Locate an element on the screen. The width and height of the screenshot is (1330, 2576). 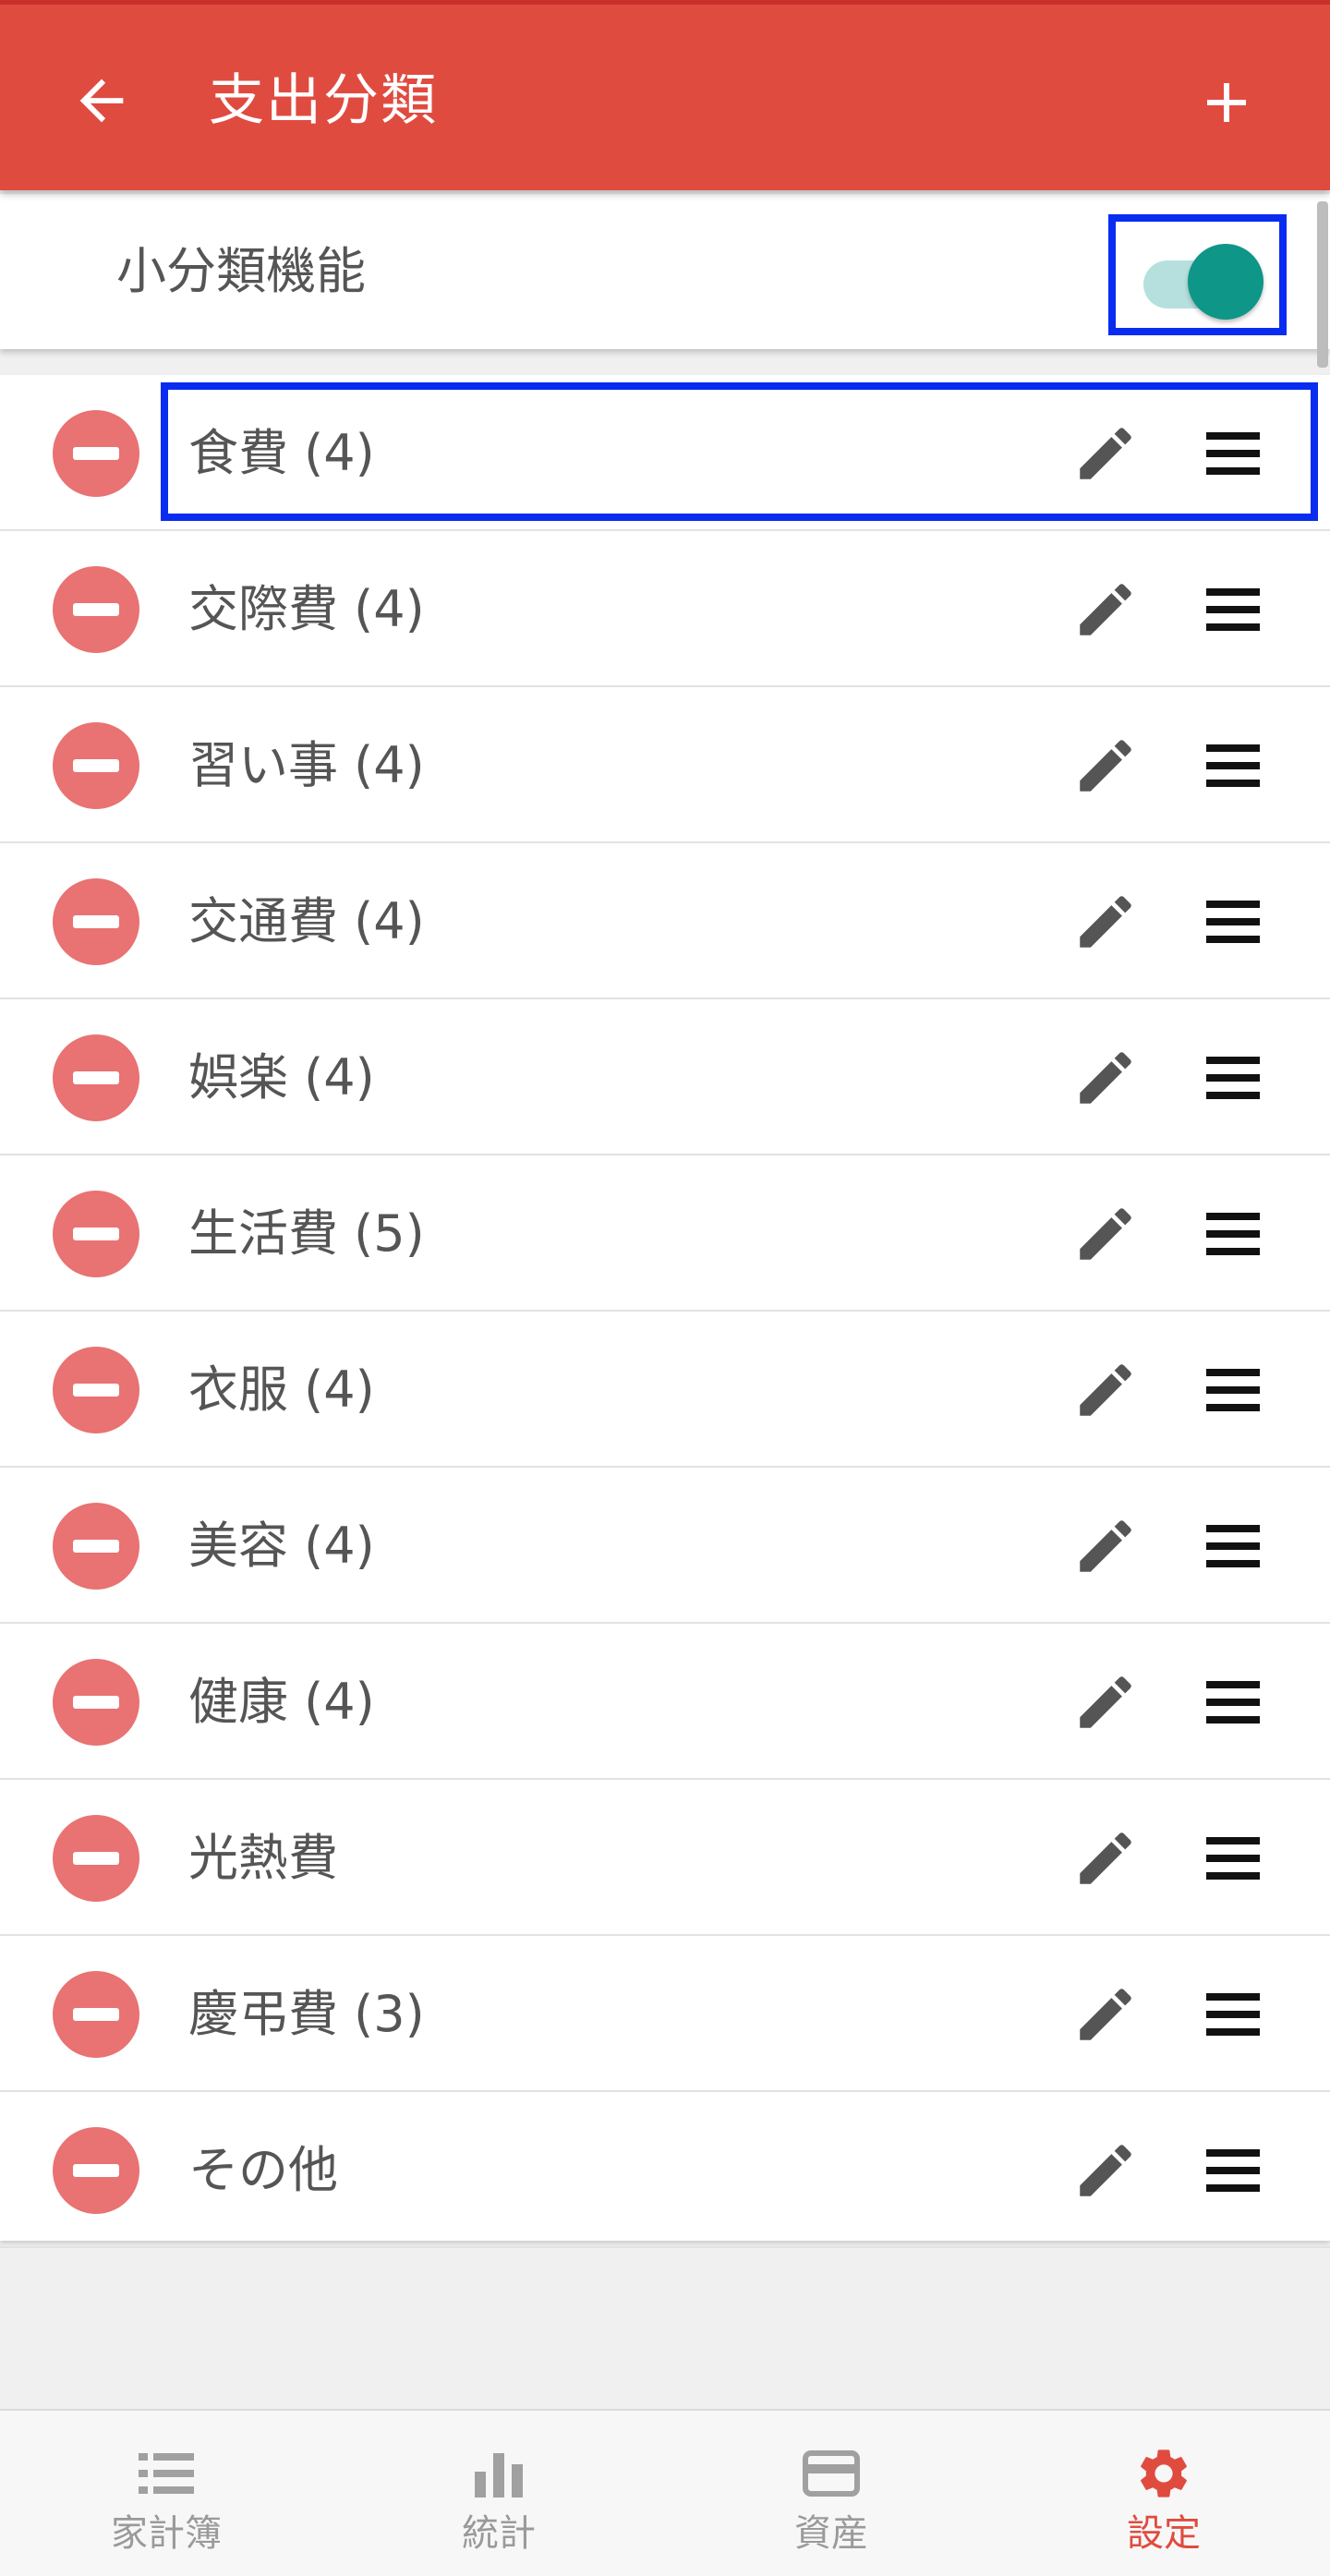
nav-item-kakeibo: 家計簿 is located at coordinates (166, 2493).